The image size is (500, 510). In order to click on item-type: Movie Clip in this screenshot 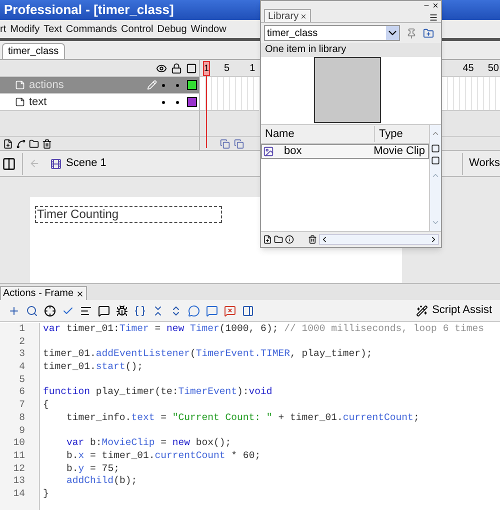, I will do `click(400, 152)`.